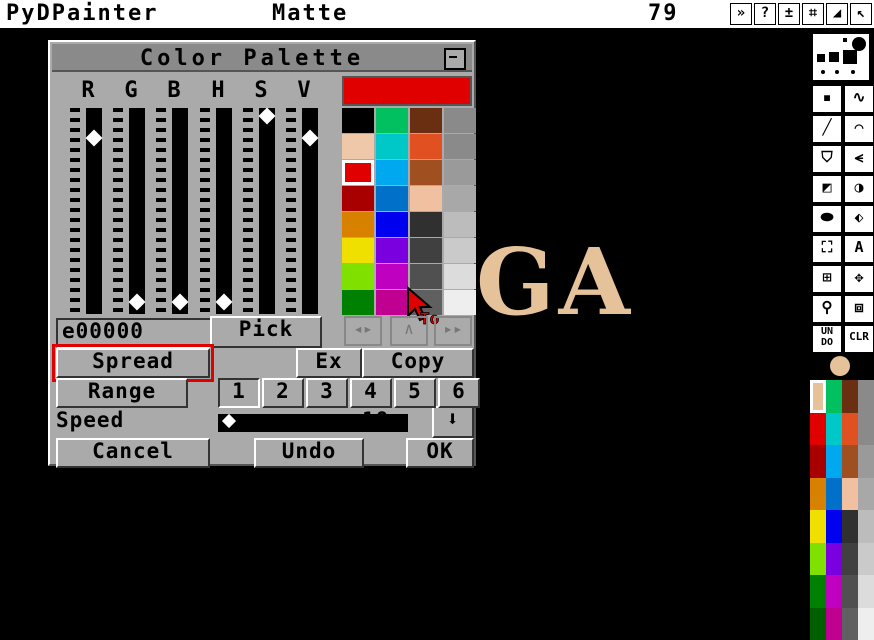 The height and width of the screenshot is (640, 874). I want to click on slider-s, so click(255, 210).